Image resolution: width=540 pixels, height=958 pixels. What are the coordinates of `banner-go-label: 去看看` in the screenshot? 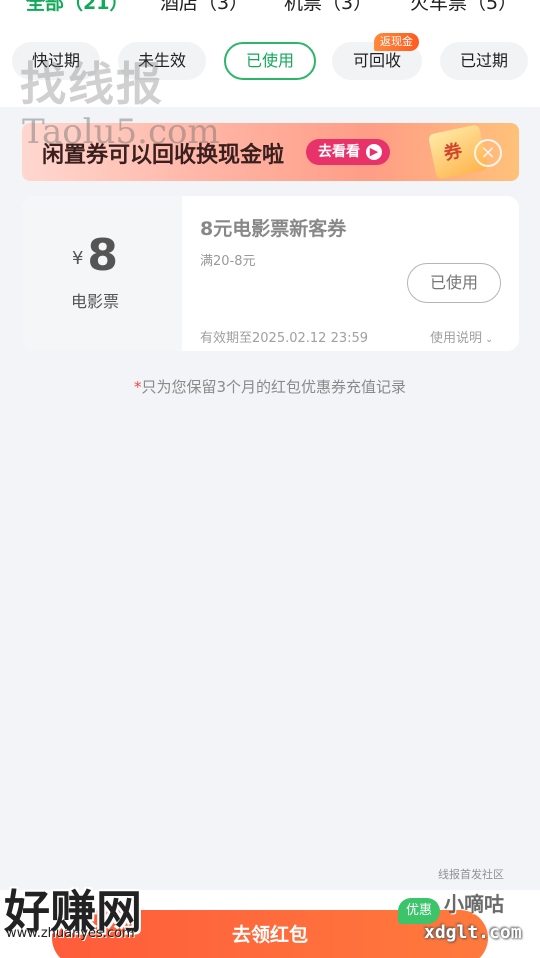 It's located at (339, 152).